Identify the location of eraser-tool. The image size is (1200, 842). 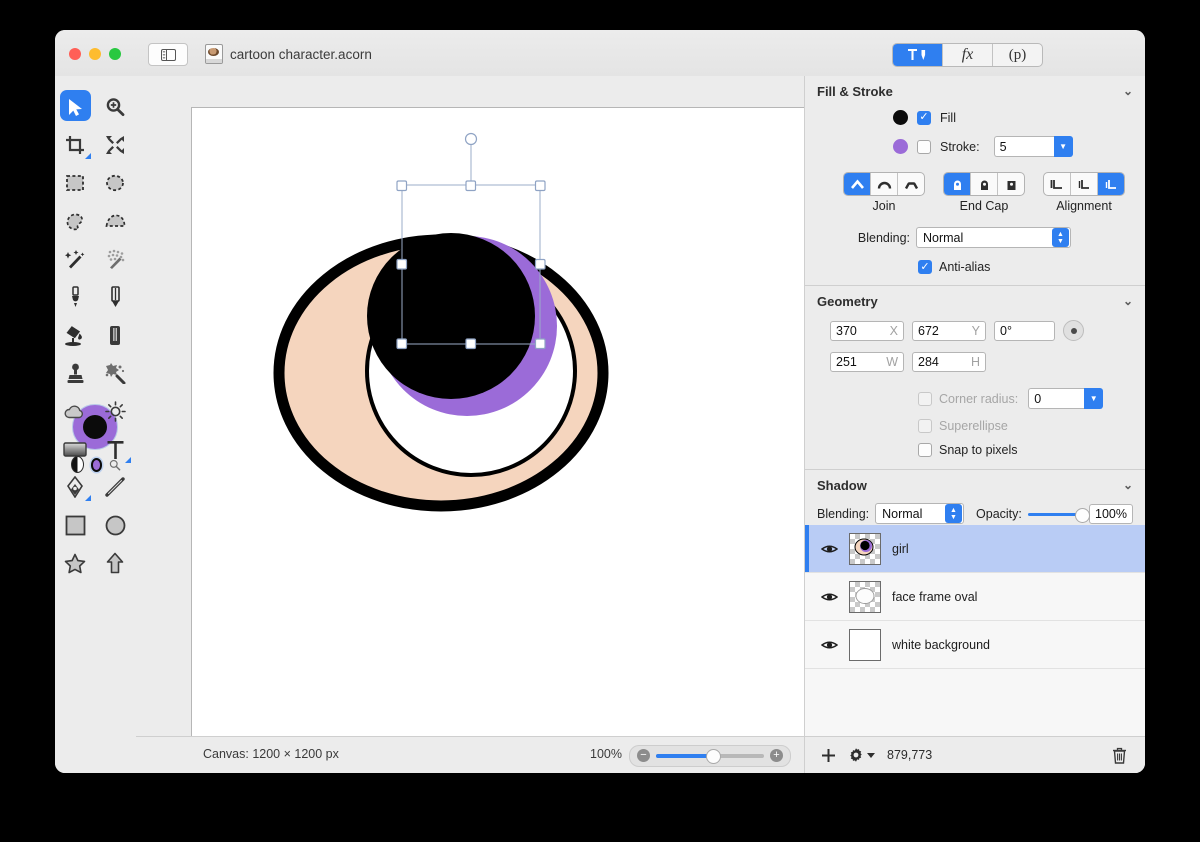
(115, 335).